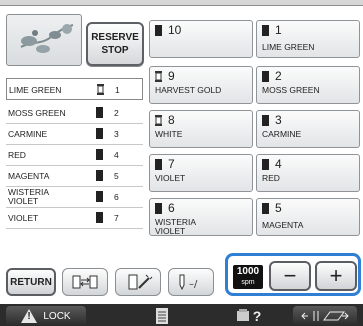 This screenshot has height=326, width=363. I want to click on needle-number: 10, so click(175, 30).